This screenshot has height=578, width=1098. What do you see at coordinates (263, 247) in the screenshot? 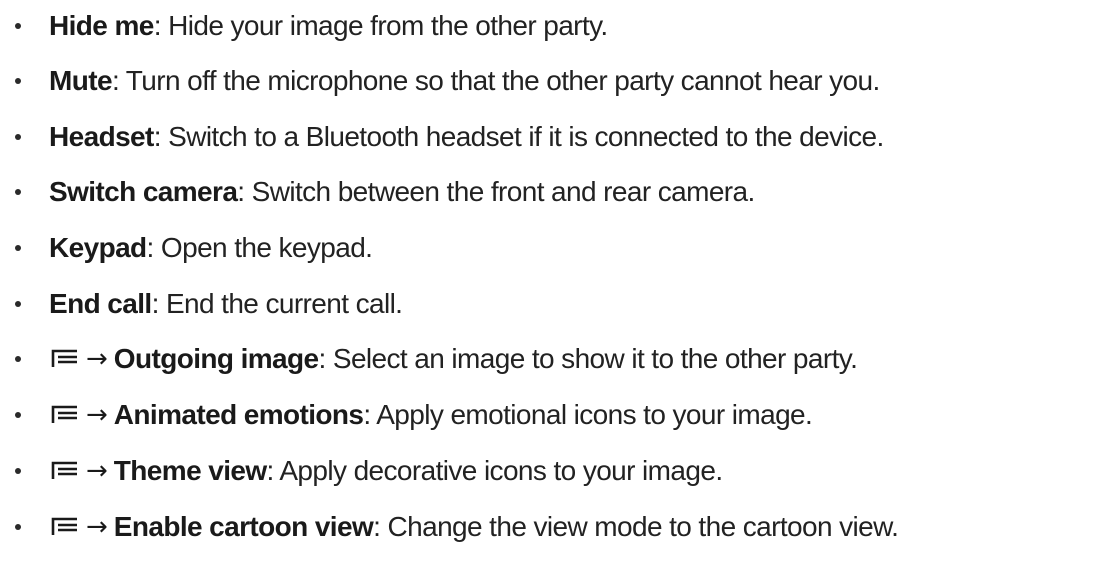
I see `item-description: Open the keypad.` at bounding box center [263, 247].